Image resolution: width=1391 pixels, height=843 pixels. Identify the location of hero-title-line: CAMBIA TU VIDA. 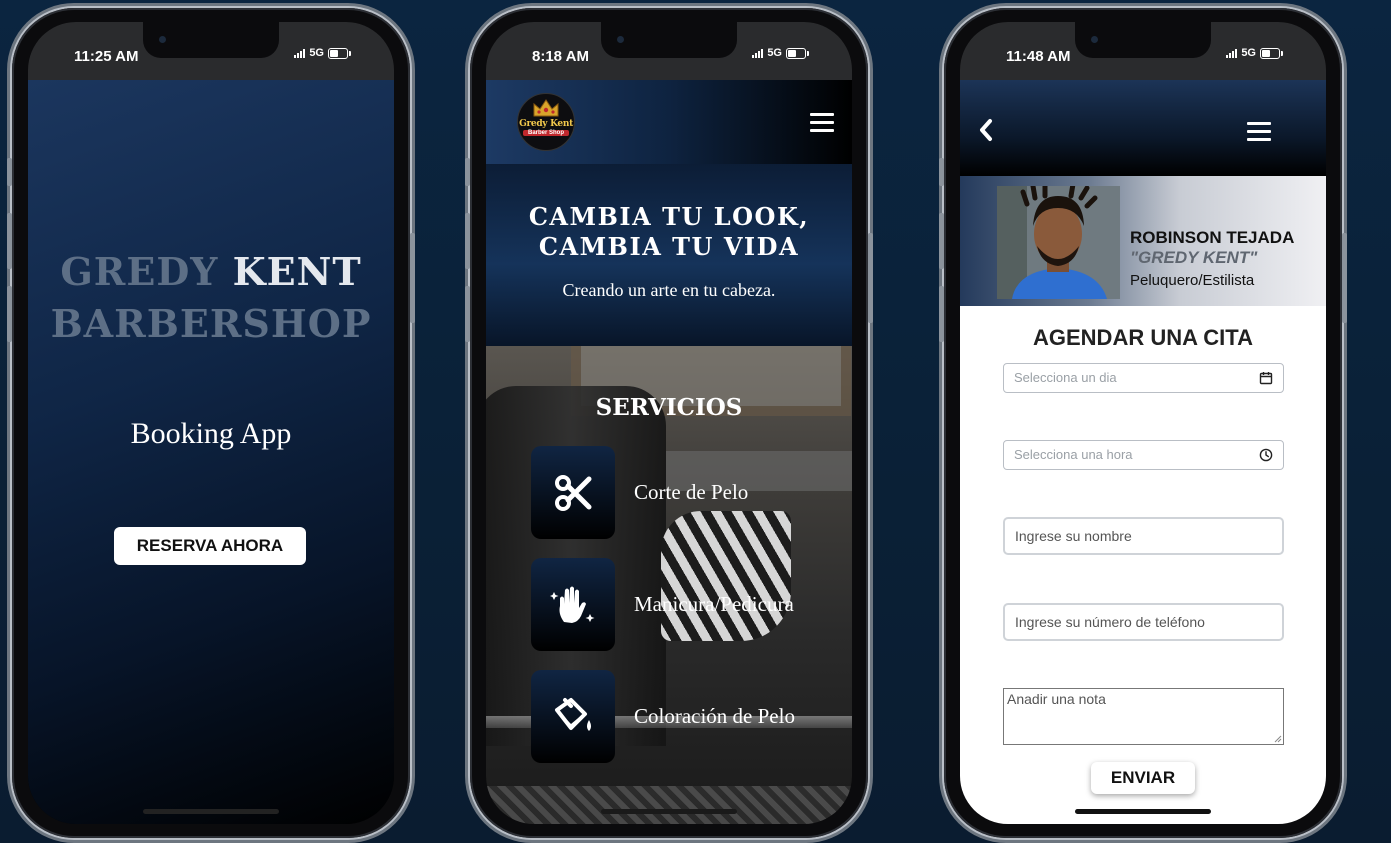
(669, 246).